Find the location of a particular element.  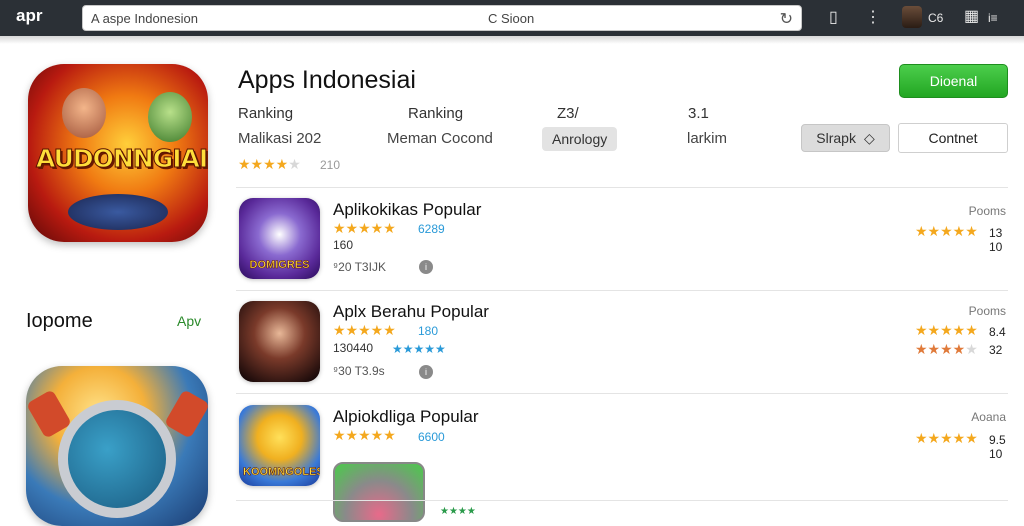

ranking-value-1: Malikasi 202 is located at coordinates (280, 138).